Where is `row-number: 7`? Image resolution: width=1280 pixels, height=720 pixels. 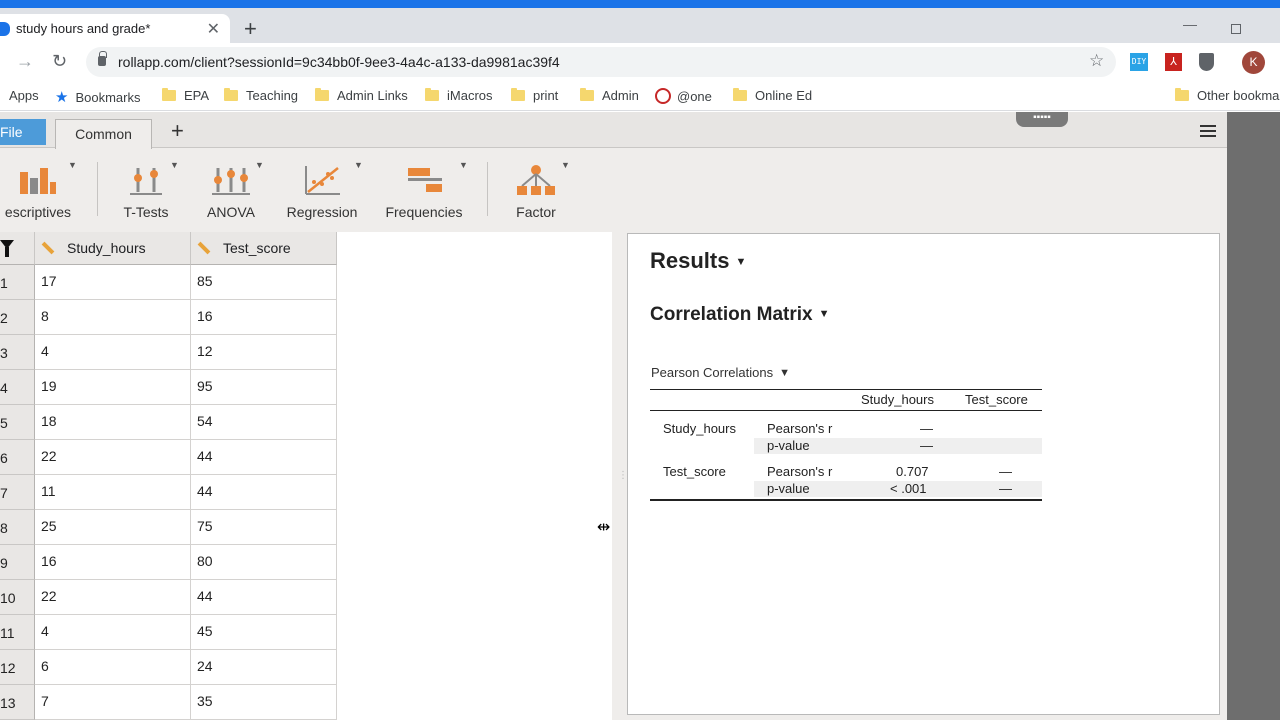
row-number: 7 is located at coordinates (17, 492).